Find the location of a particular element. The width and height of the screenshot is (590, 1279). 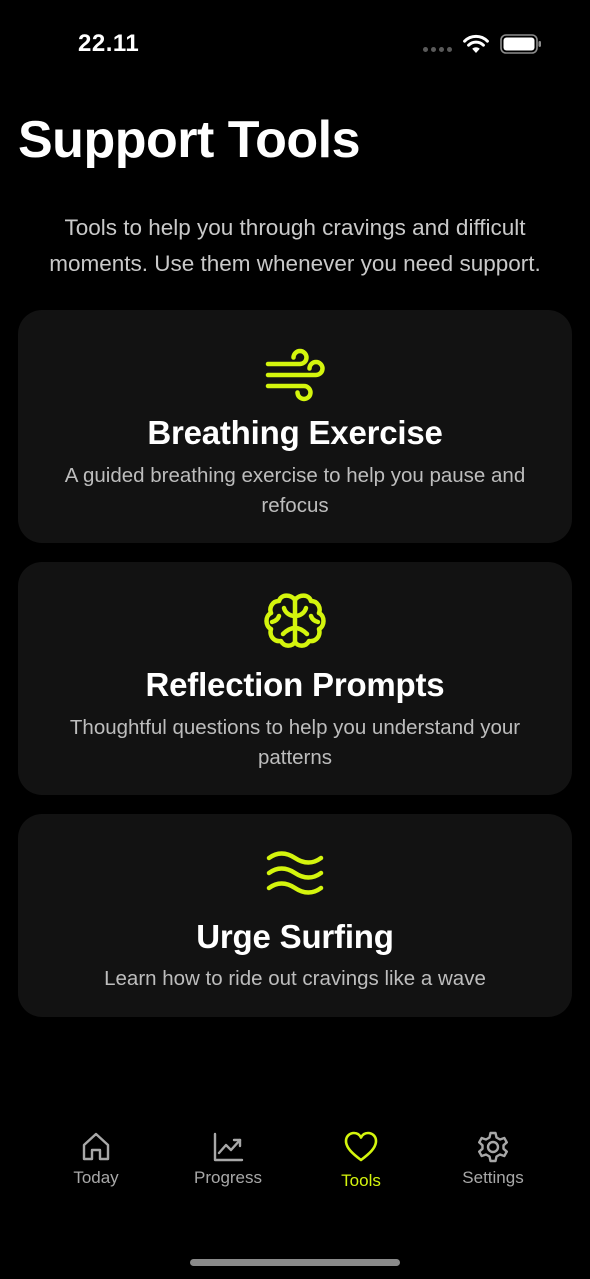

battery-icon is located at coordinates (520, 44).